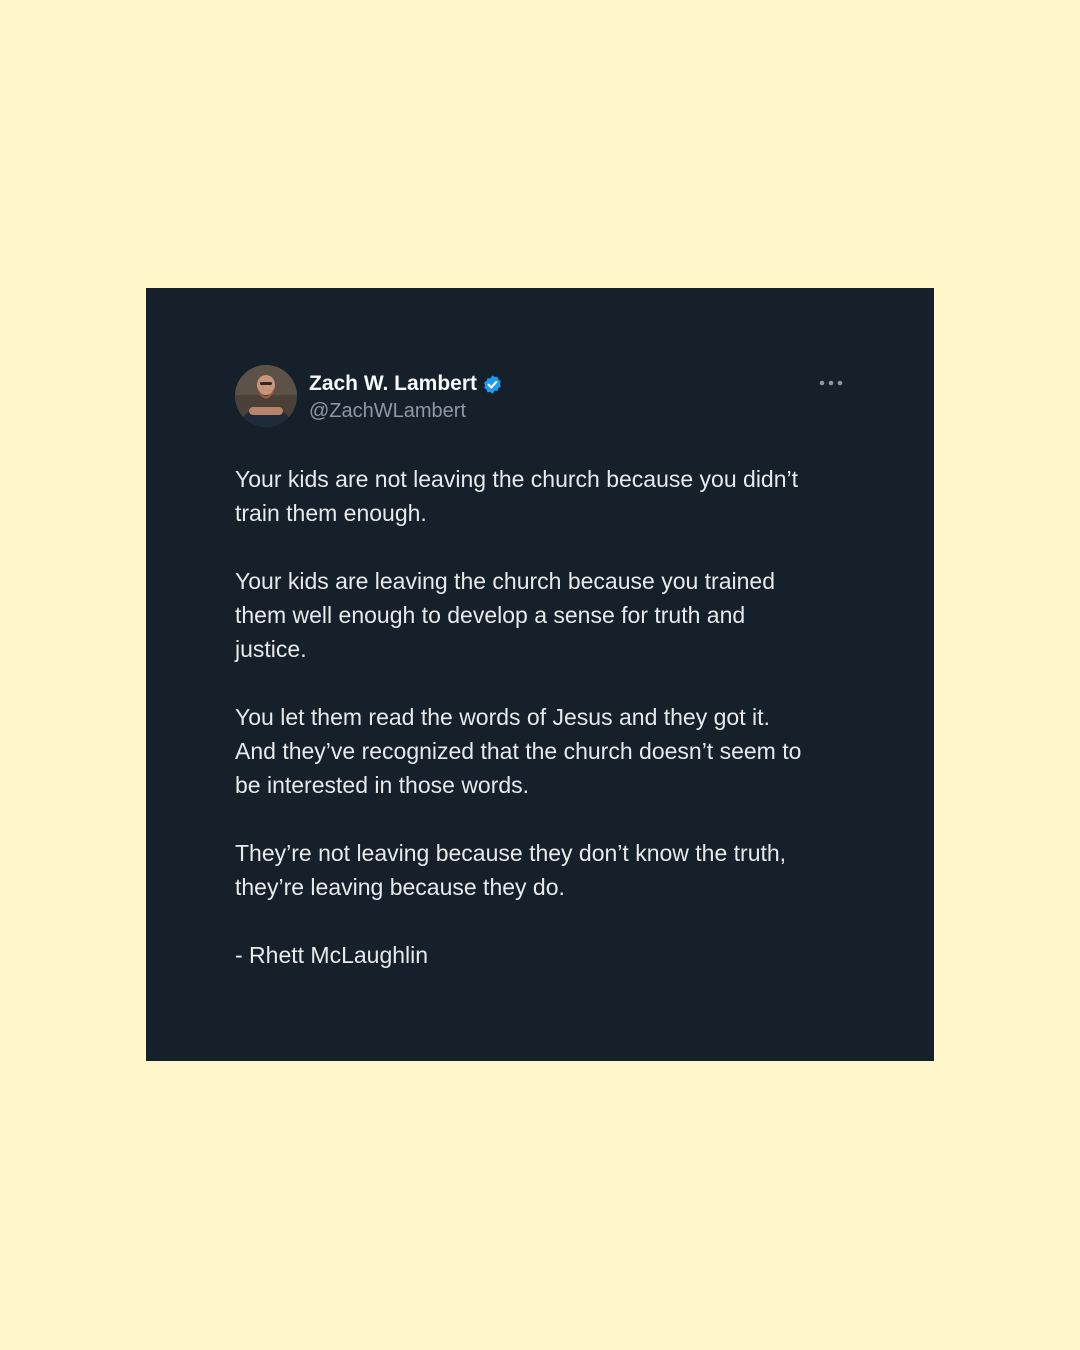 This screenshot has width=1080, height=1350. I want to click on avatar-photo, so click(266, 396).